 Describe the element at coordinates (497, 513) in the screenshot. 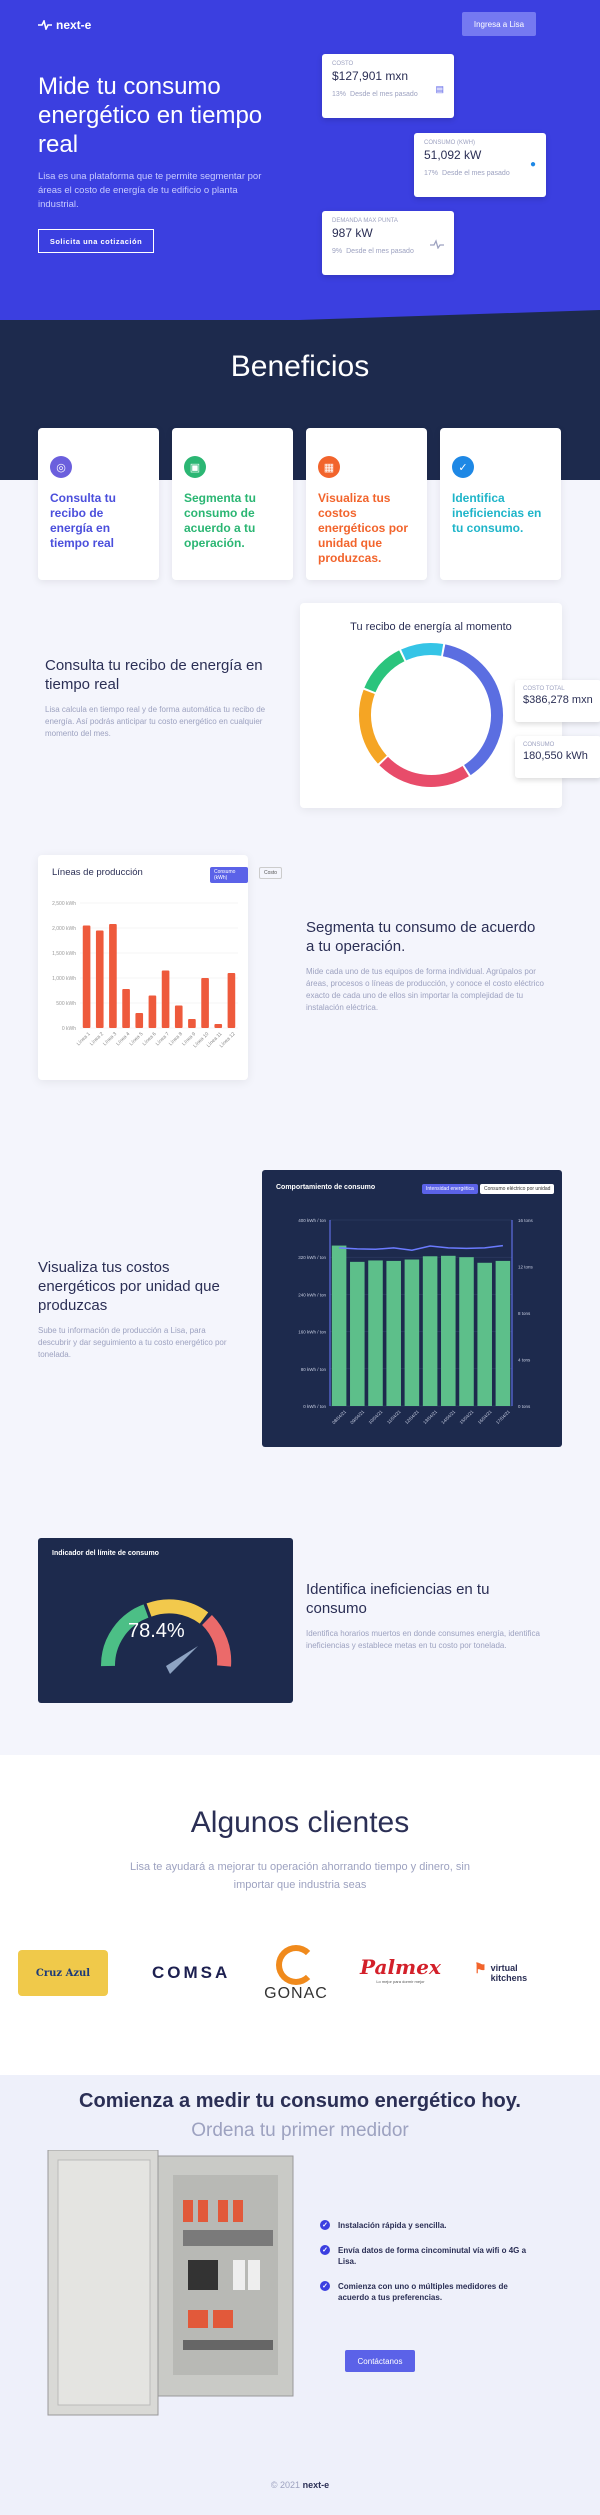

I see `benefit-text: Identifica ineficiencias en tu consumo.` at that location.